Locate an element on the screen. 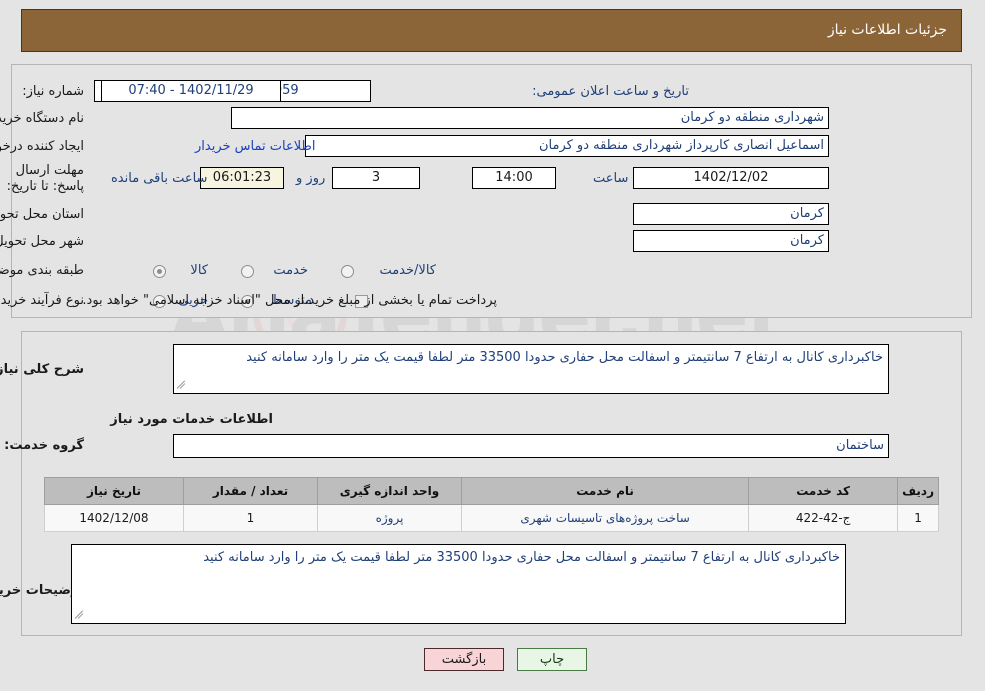 The width and height of the screenshot is (985, 691). need-number-label: شماره نیاز: is located at coordinates (54, 91).